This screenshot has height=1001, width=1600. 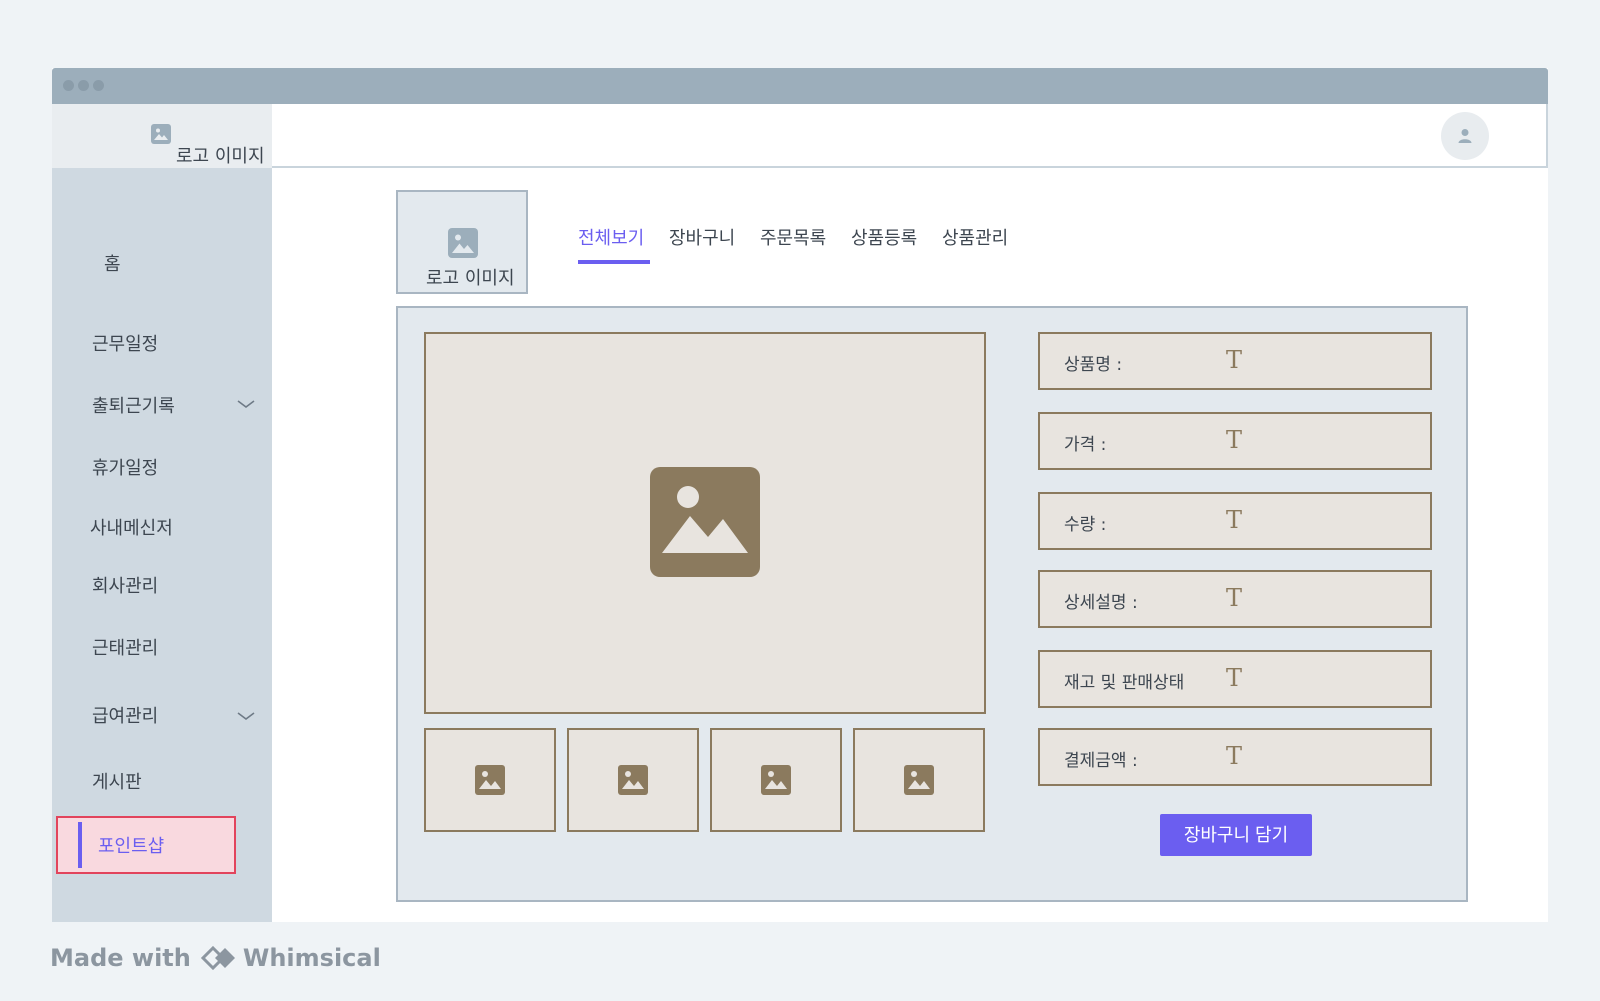 What do you see at coordinates (1085, 445) in the screenshot?
I see `field-label: 가격 :` at bounding box center [1085, 445].